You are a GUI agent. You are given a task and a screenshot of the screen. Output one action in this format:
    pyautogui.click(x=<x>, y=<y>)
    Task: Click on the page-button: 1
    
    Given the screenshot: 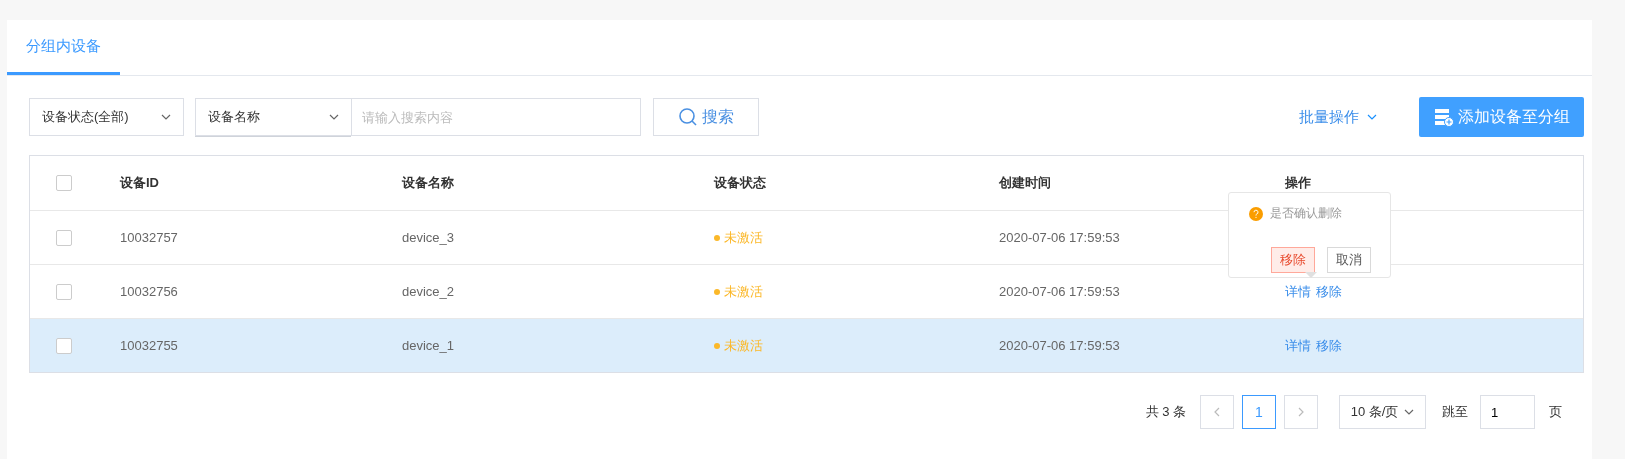 What is the action you would take?
    pyautogui.click(x=1259, y=412)
    